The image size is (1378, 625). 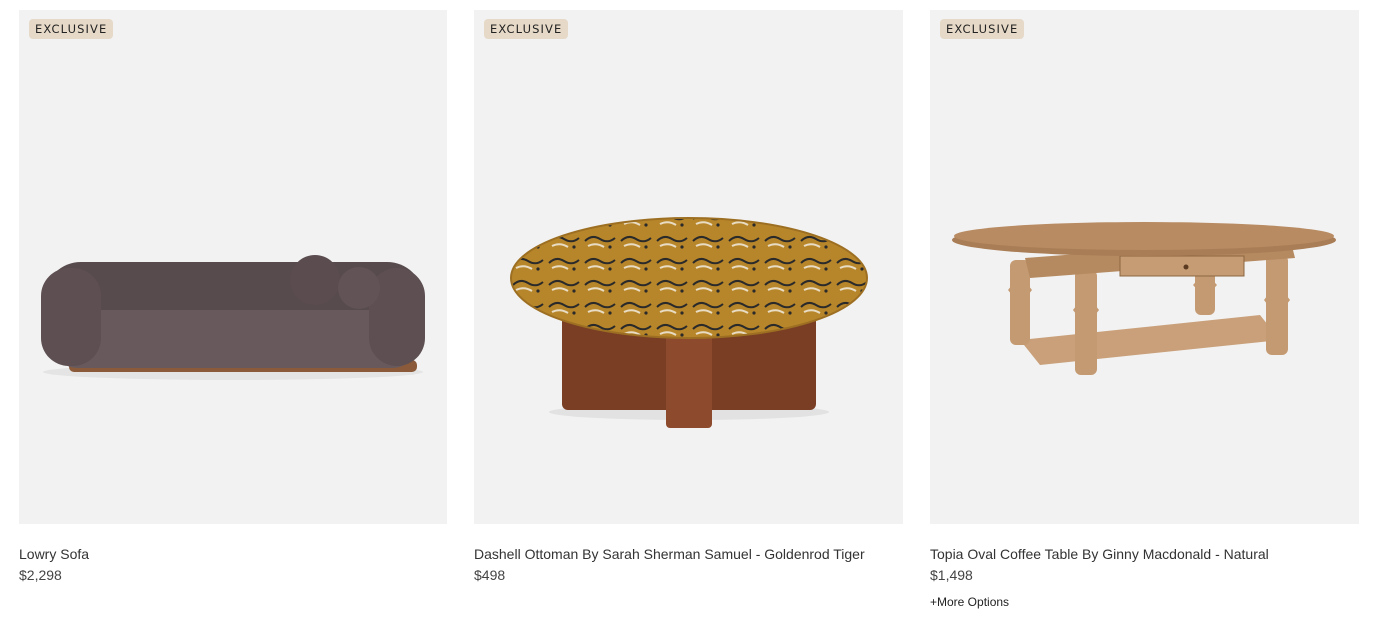 I want to click on ottoman-image, so click(x=689, y=322).